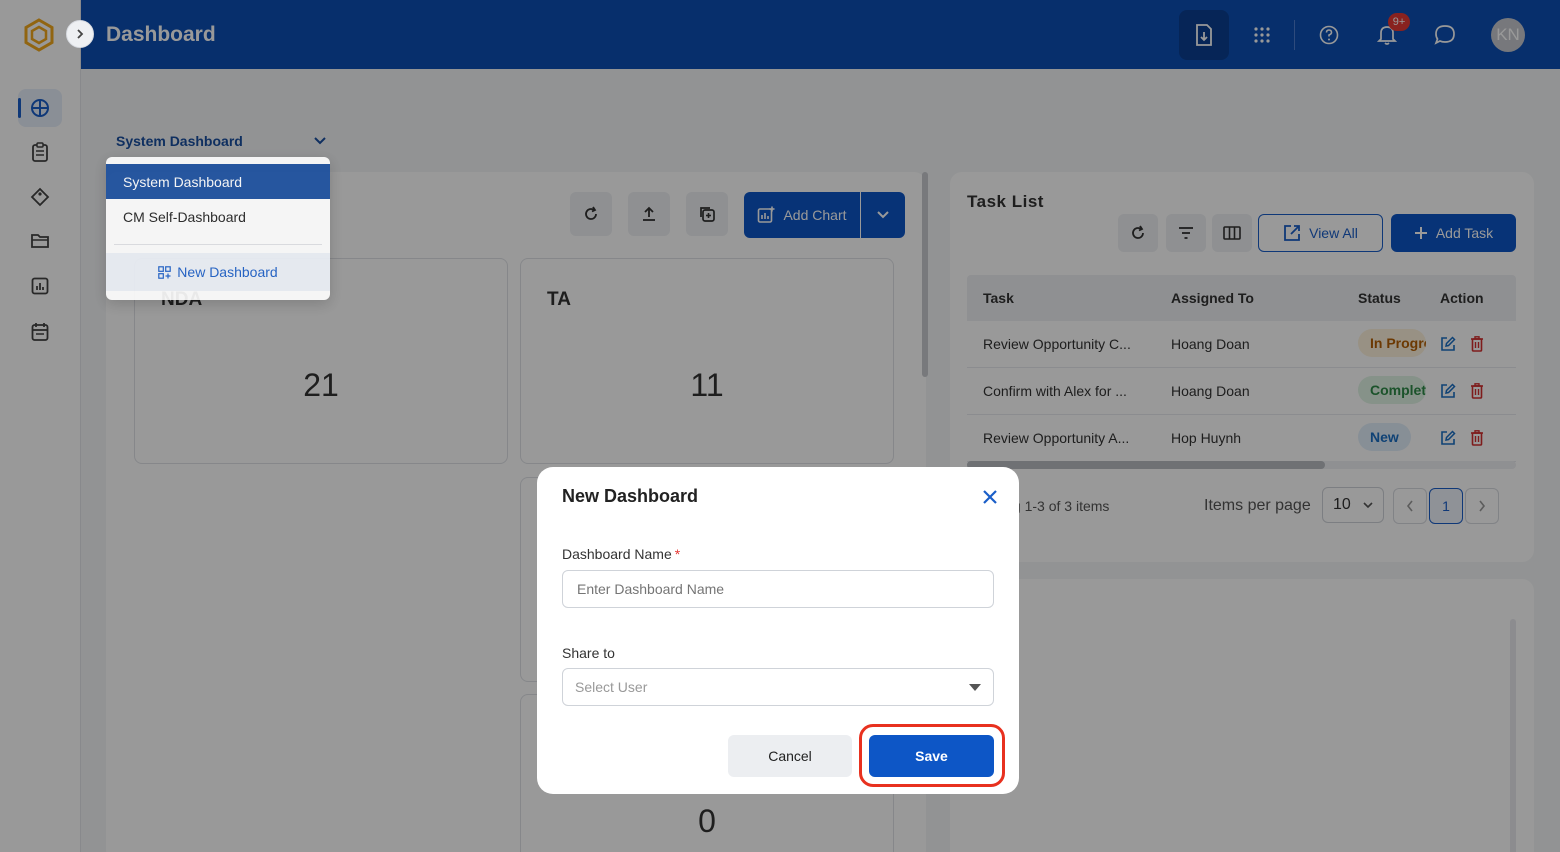 The image size is (1560, 852). I want to click on close-icon, so click(990, 497).